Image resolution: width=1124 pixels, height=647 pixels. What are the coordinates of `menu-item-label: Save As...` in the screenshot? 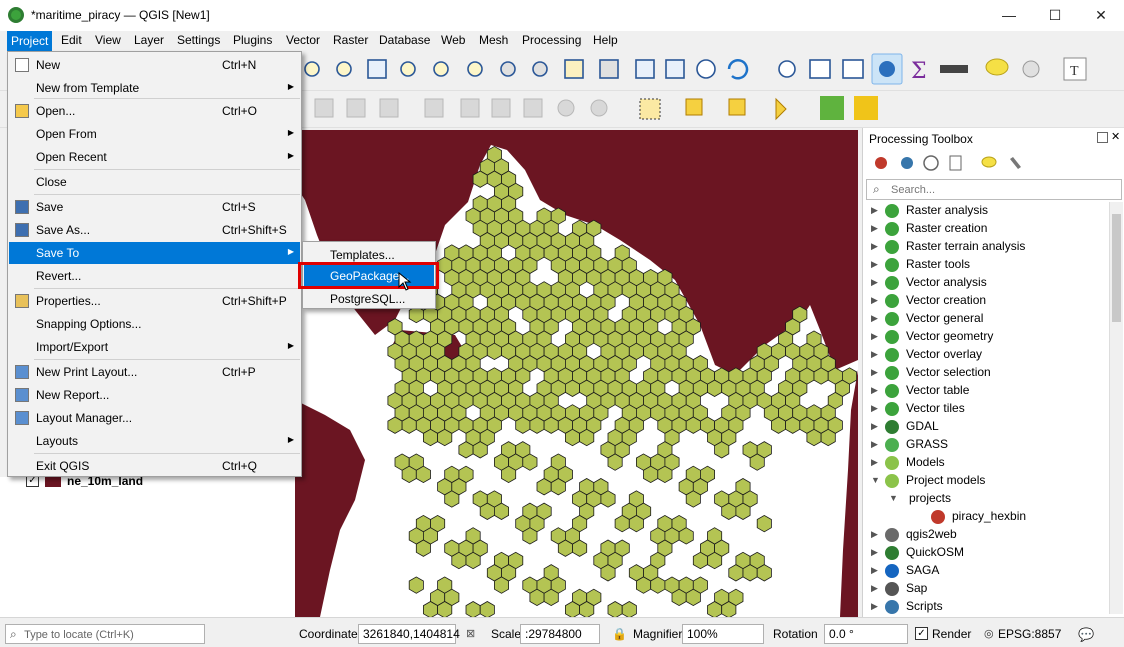 It's located at (63, 230).